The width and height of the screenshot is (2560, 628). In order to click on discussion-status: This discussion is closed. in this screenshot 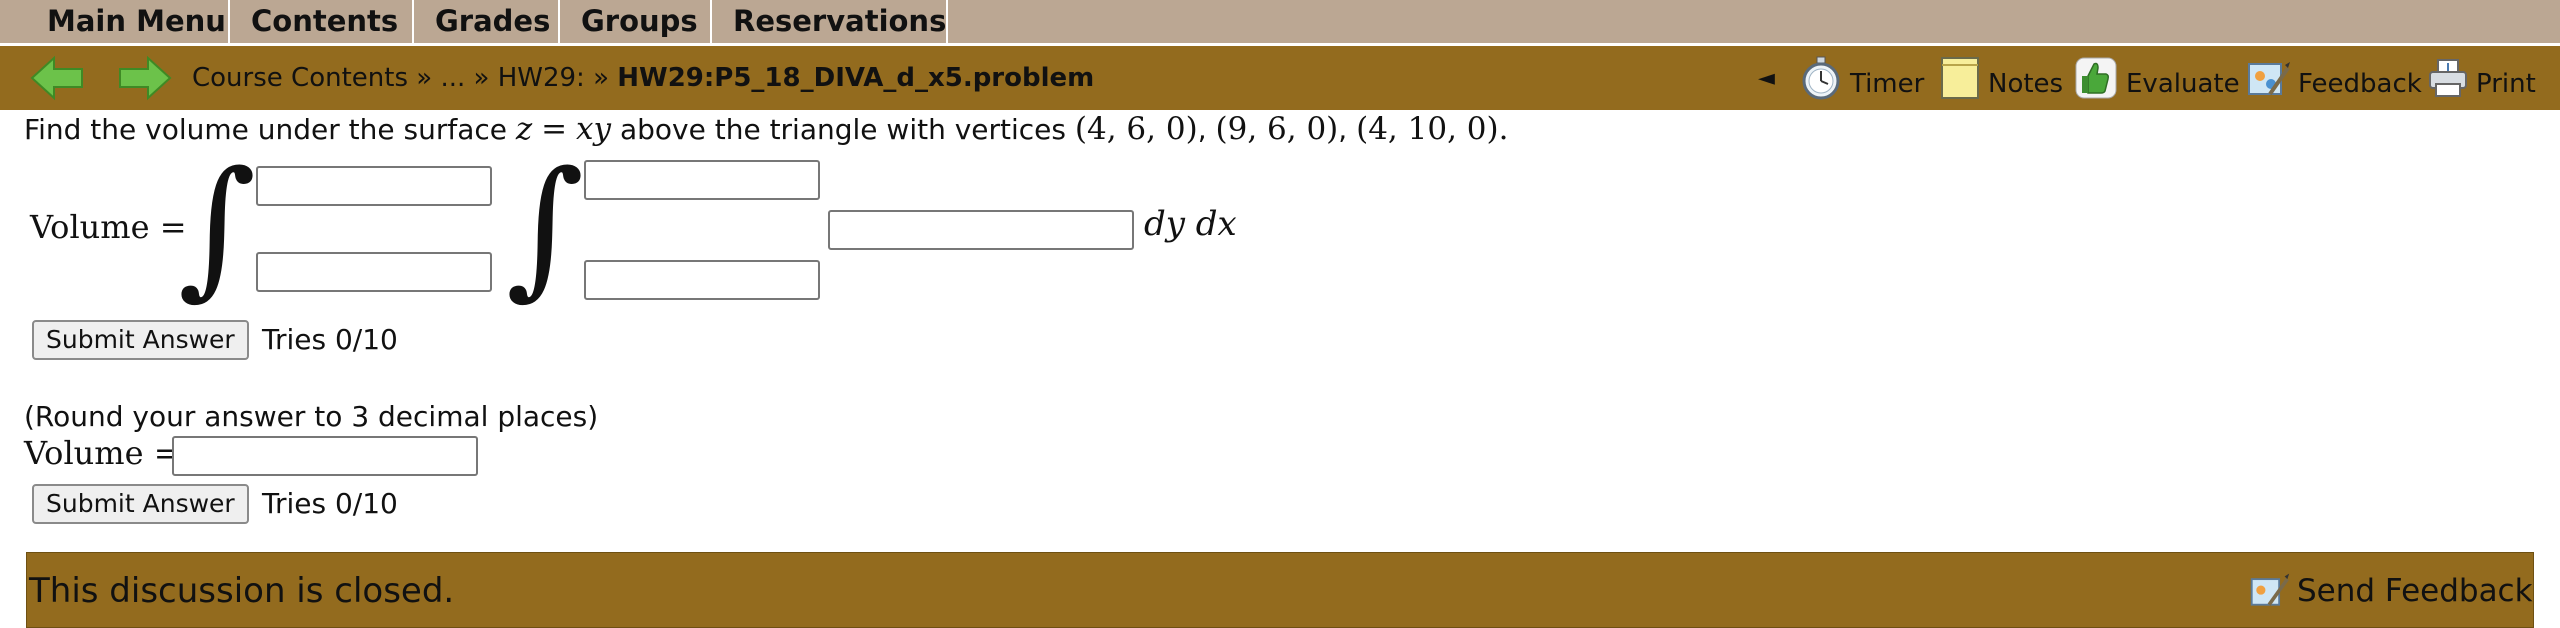, I will do `click(242, 591)`.